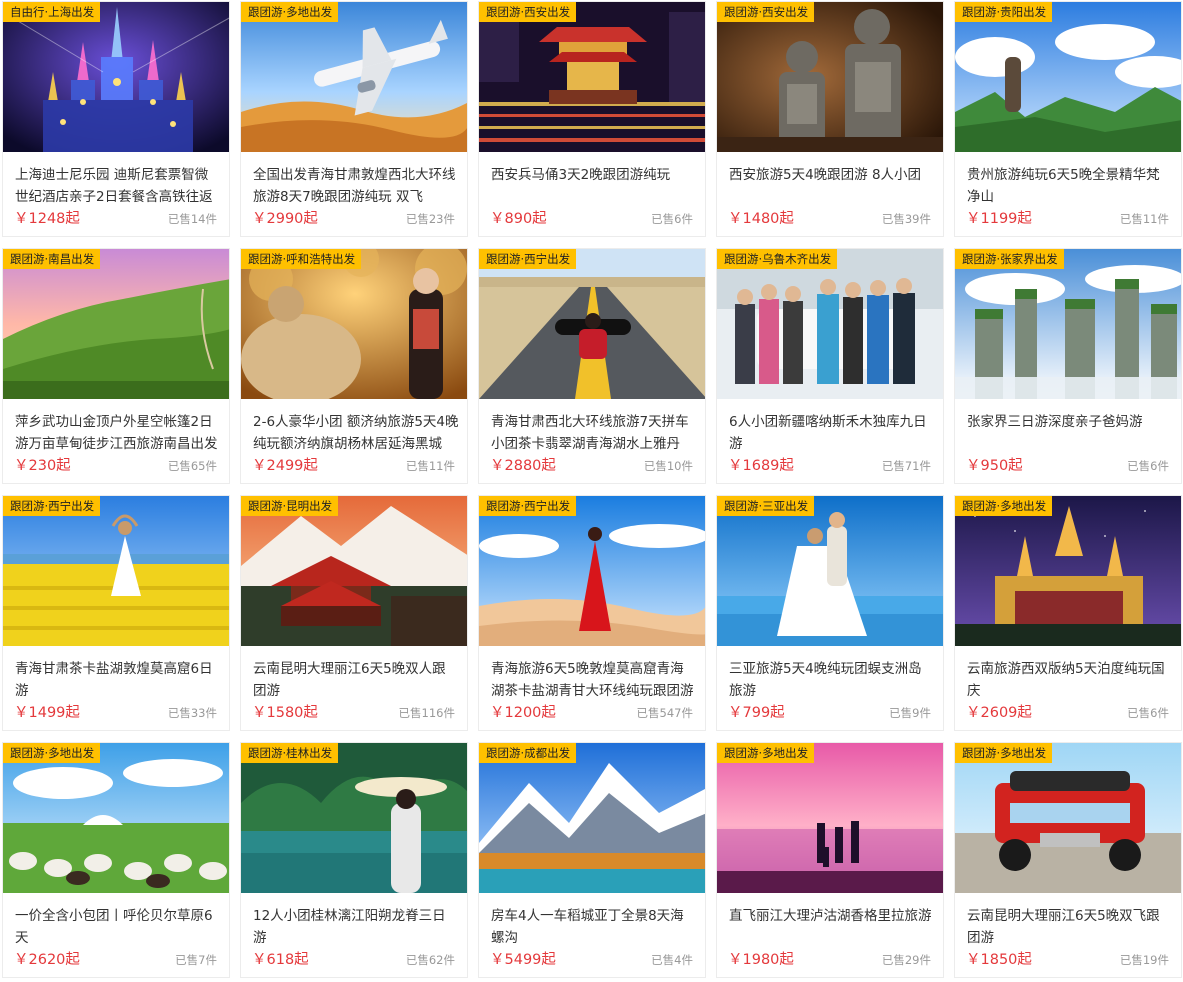  Describe the element at coordinates (52, 259) in the screenshot. I see `trip-type-tag: 跟团游·南昌出发` at that location.